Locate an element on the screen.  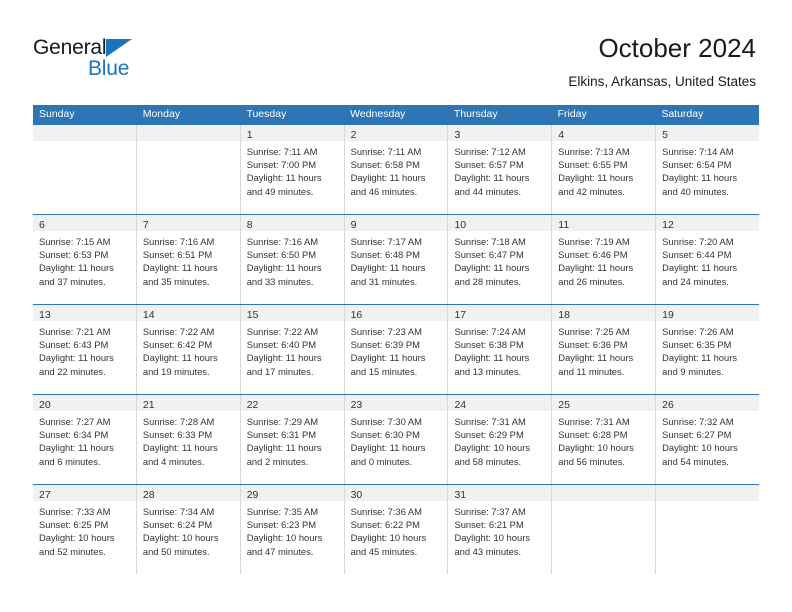
logo-text-blue: Blue is located at coordinates (109, 68).